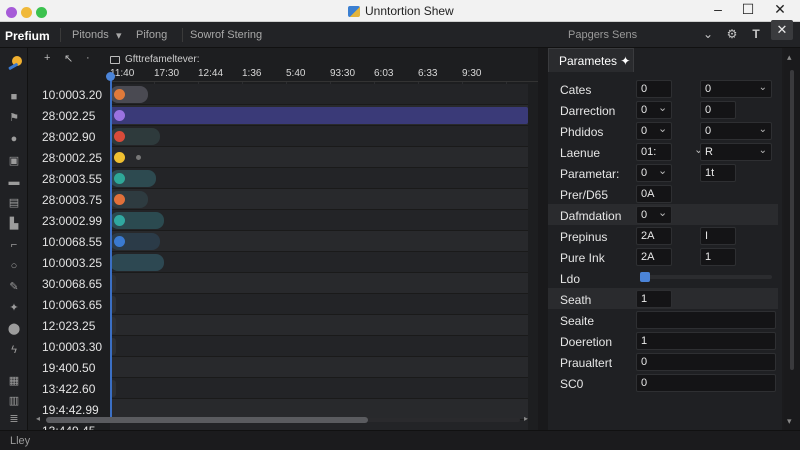 The image size is (800, 450). Describe the element at coordinates (591, 60) in the screenshot. I see `tab-parameters: Parametes ✦` at that location.